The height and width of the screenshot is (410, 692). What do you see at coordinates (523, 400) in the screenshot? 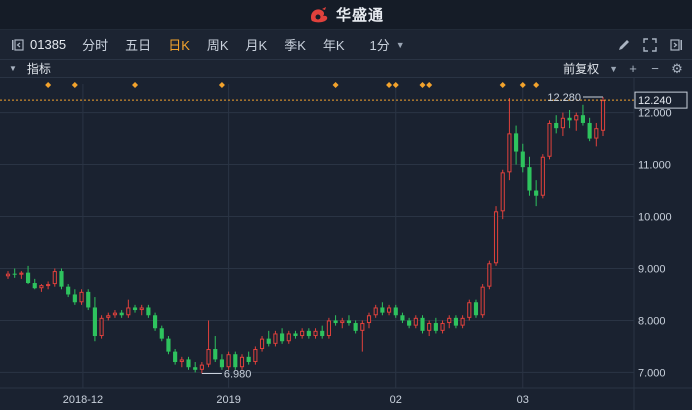
I see `x-tick-label: 03` at bounding box center [523, 400].